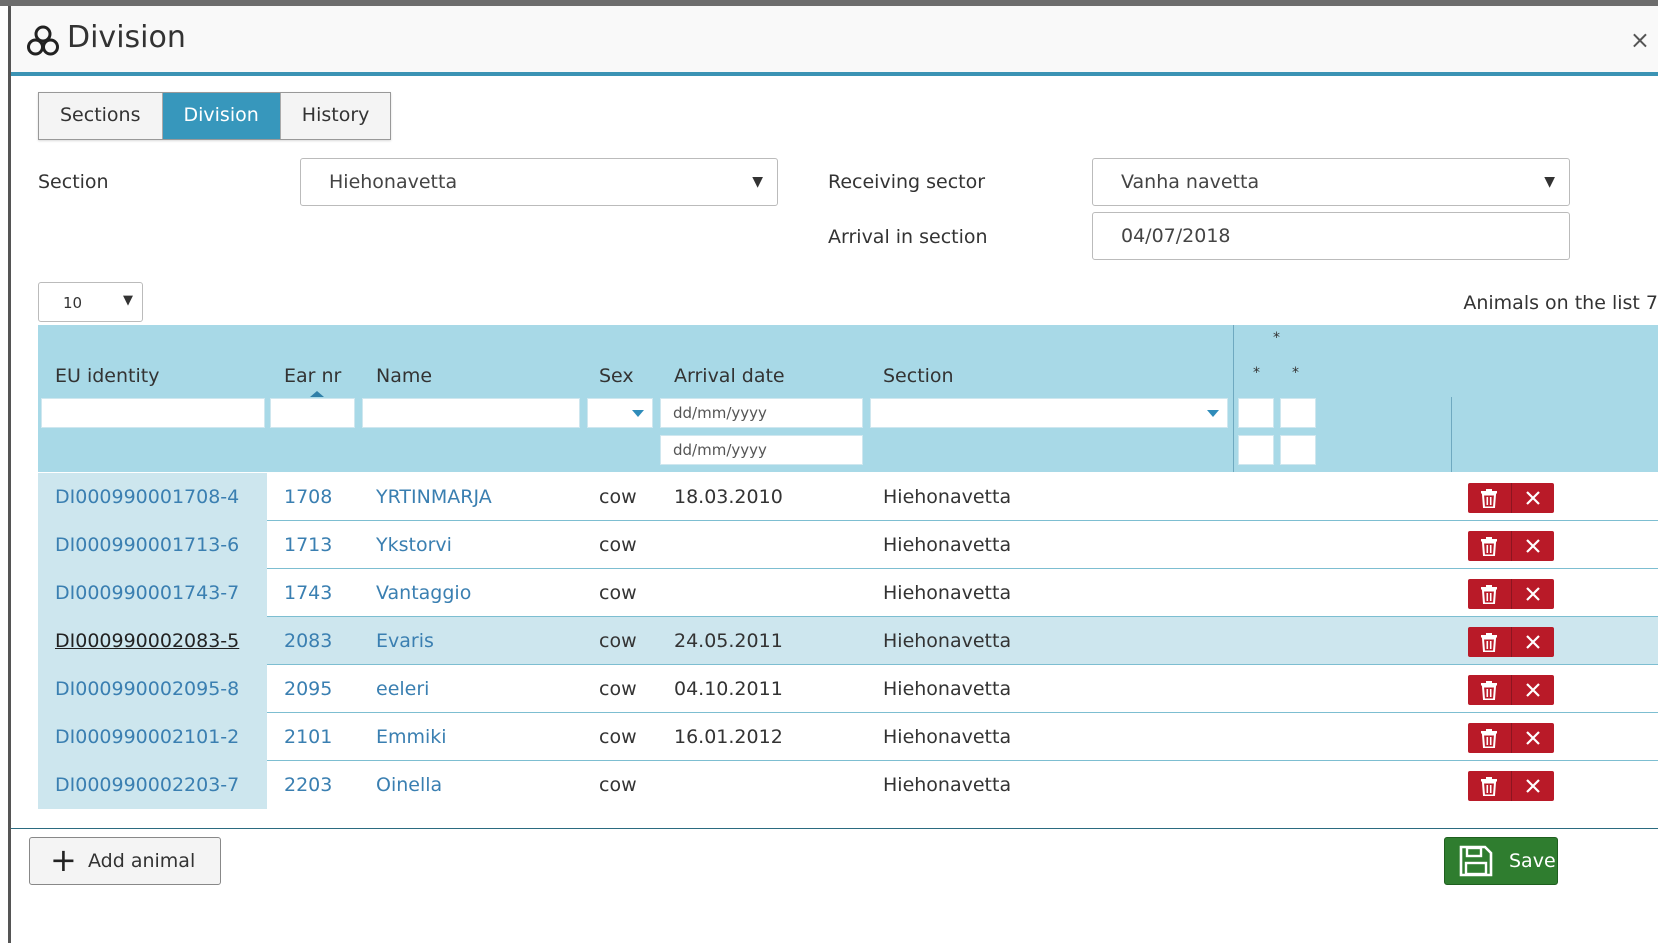  I want to click on animal-name-link: Evaris, so click(405, 641).